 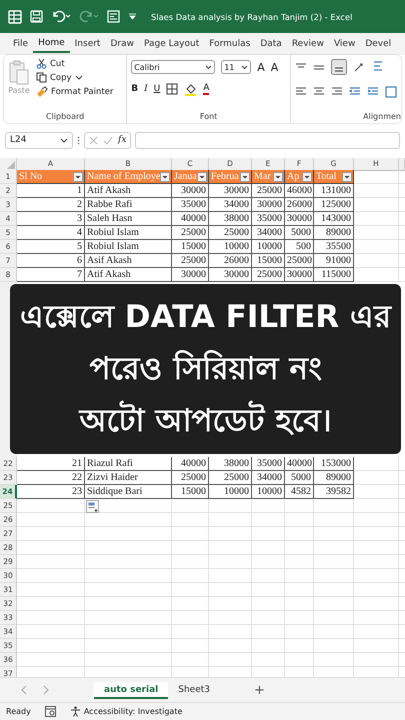 I want to click on align-right-icon, so click(x=337, y=92).